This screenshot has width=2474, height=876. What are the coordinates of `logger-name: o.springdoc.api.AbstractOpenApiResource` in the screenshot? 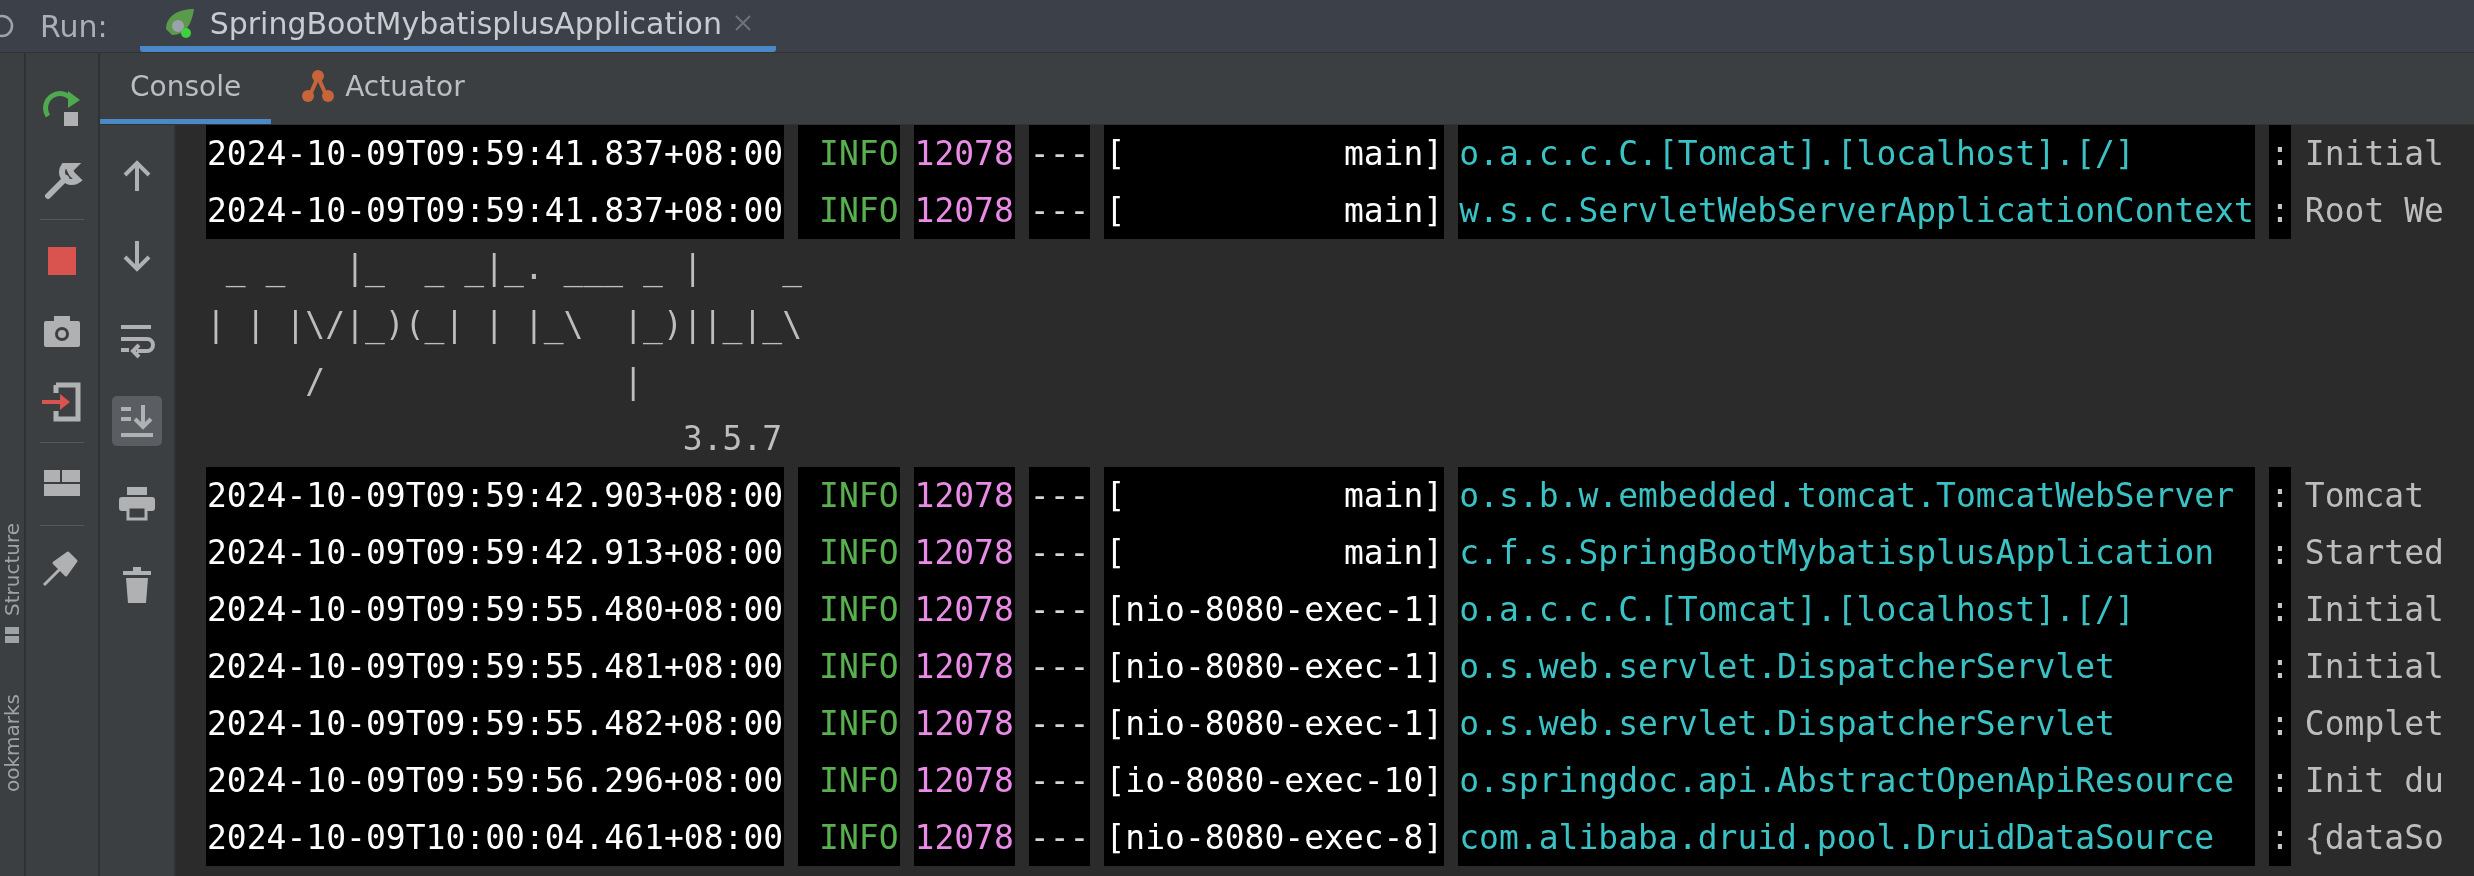 It's located at (1856, 780).